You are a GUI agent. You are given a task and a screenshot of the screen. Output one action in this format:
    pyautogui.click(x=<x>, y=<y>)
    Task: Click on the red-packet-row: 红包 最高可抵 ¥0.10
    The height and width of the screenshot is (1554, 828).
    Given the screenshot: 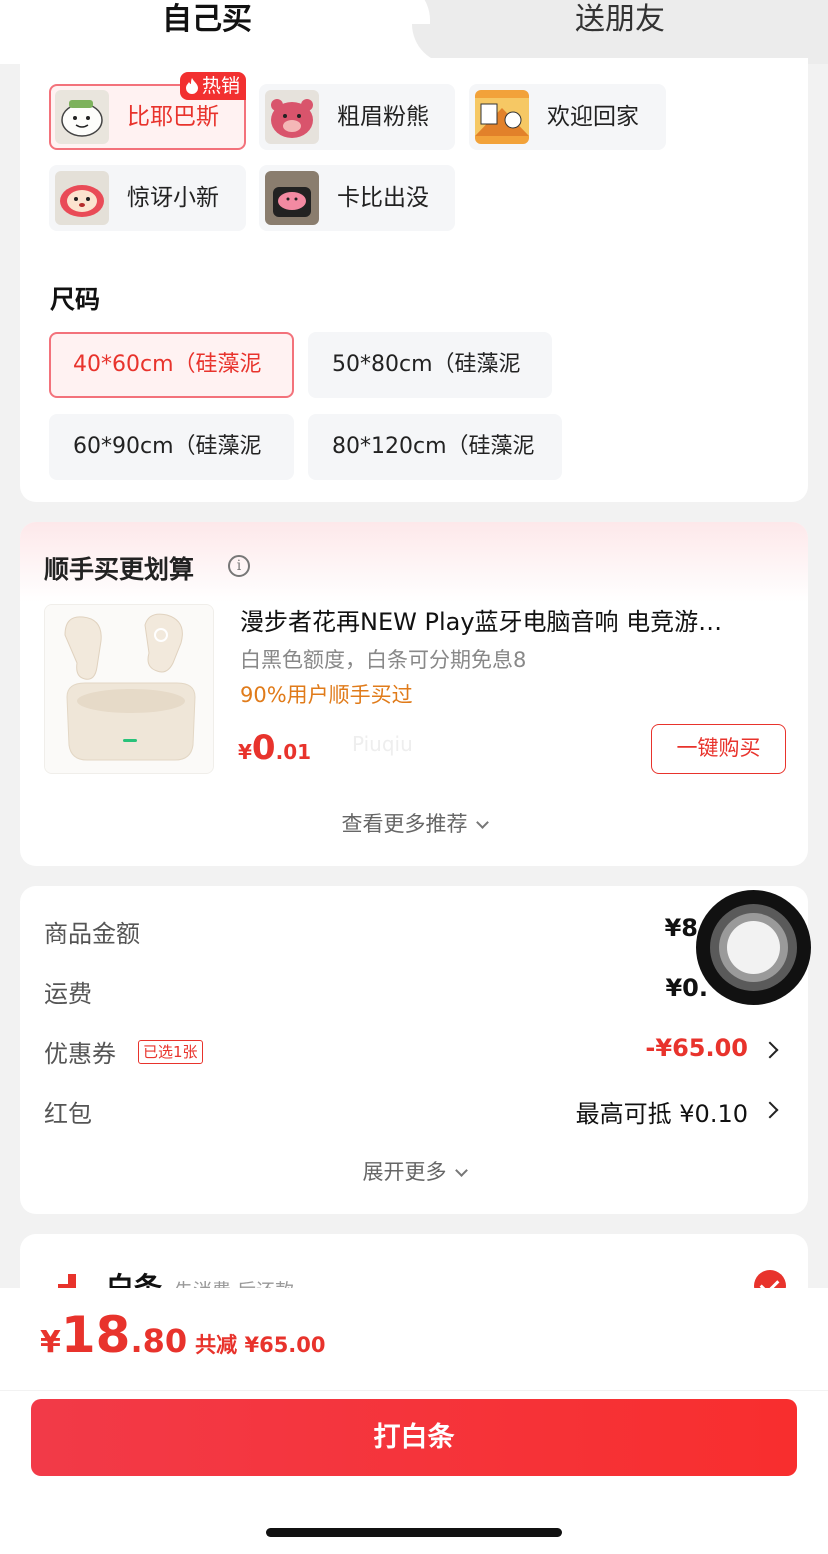 What is the action you would take?
    pyautogui.click(x=414, y=1114)
    